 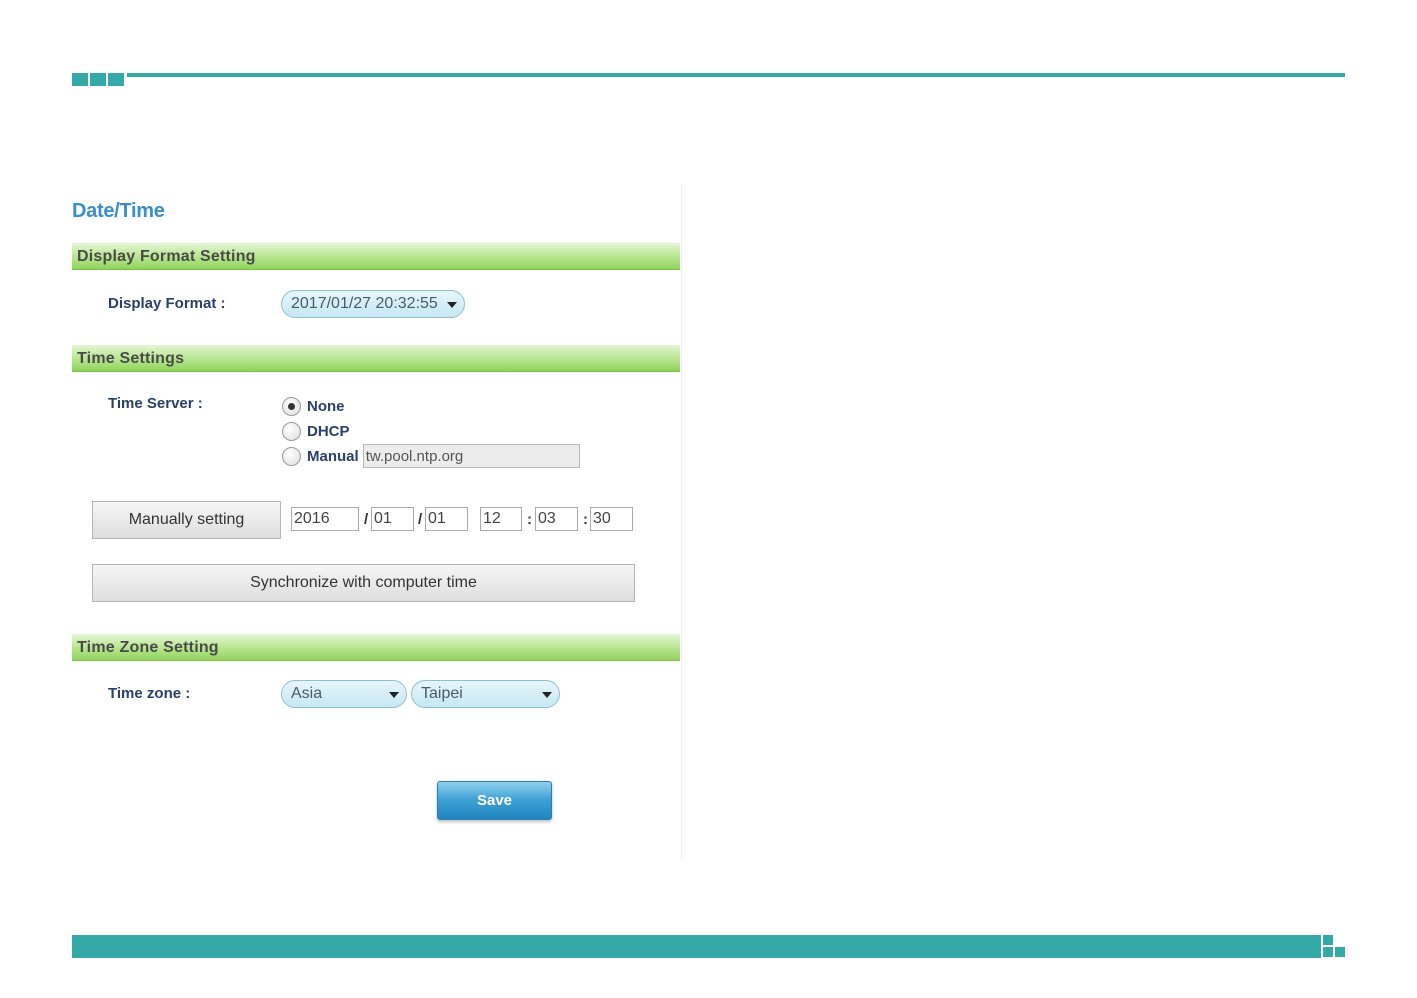 I want to click on radio-label-dhcp: DHCP, so click(x=328, y=431).